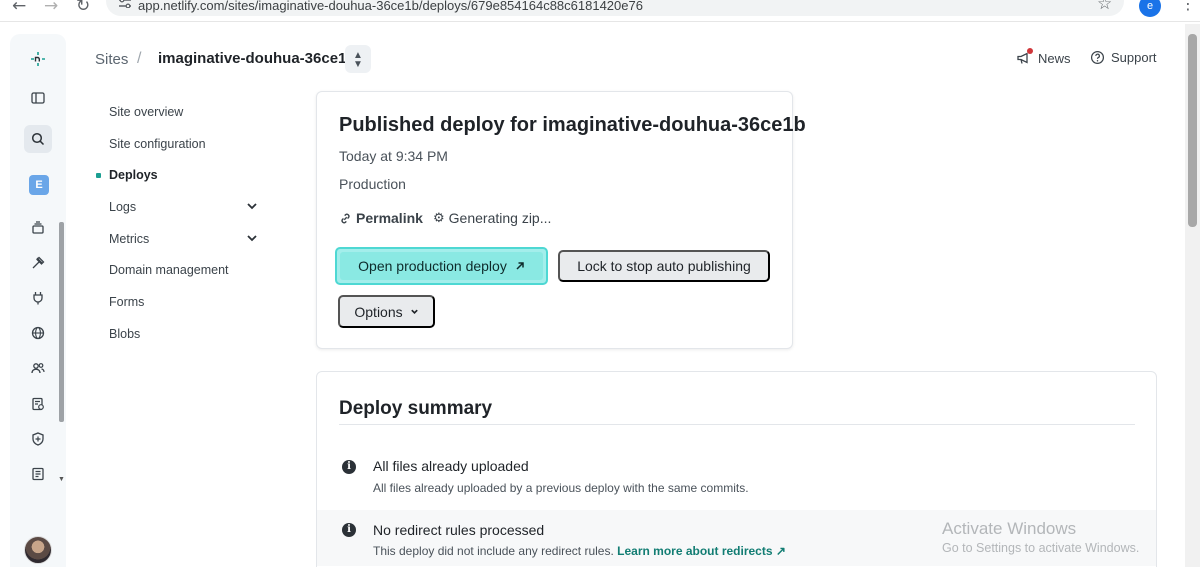  What do you see at coordinates (257, 58) in the screenshot?
I see `breadcrumb-site-name: imaginative-douhua-36ce1b` at bounding box center [257, 58].